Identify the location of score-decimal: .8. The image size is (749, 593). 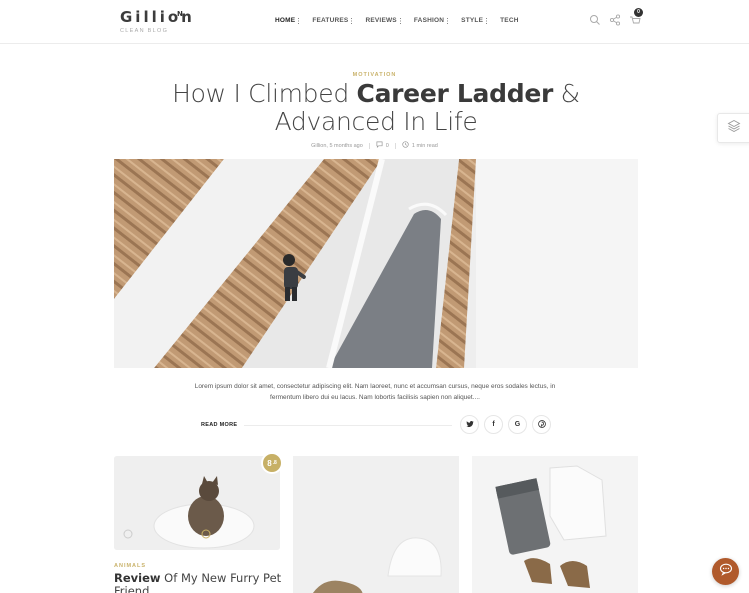
(274, 463).